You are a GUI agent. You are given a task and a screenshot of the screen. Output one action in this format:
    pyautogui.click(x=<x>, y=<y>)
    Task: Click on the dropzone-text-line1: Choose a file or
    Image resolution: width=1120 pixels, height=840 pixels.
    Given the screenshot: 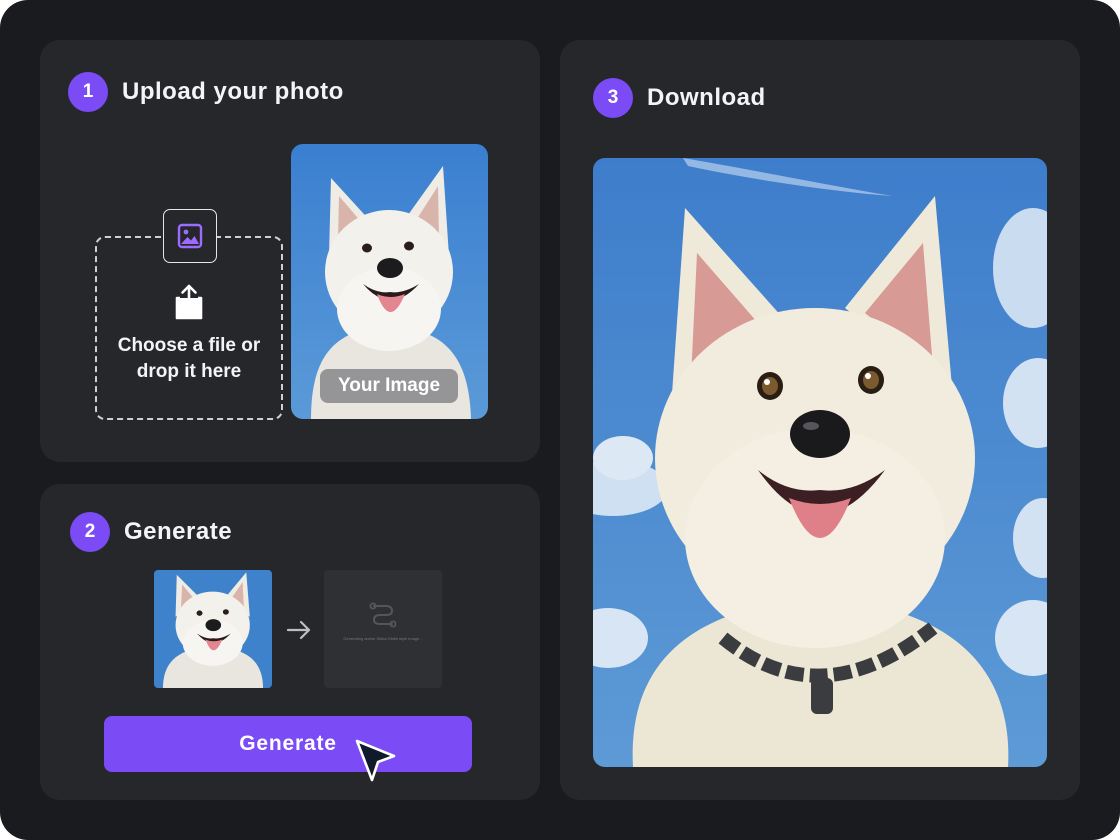 What is the action you would take?
    pyautogui.click(x=189, y=345)
    